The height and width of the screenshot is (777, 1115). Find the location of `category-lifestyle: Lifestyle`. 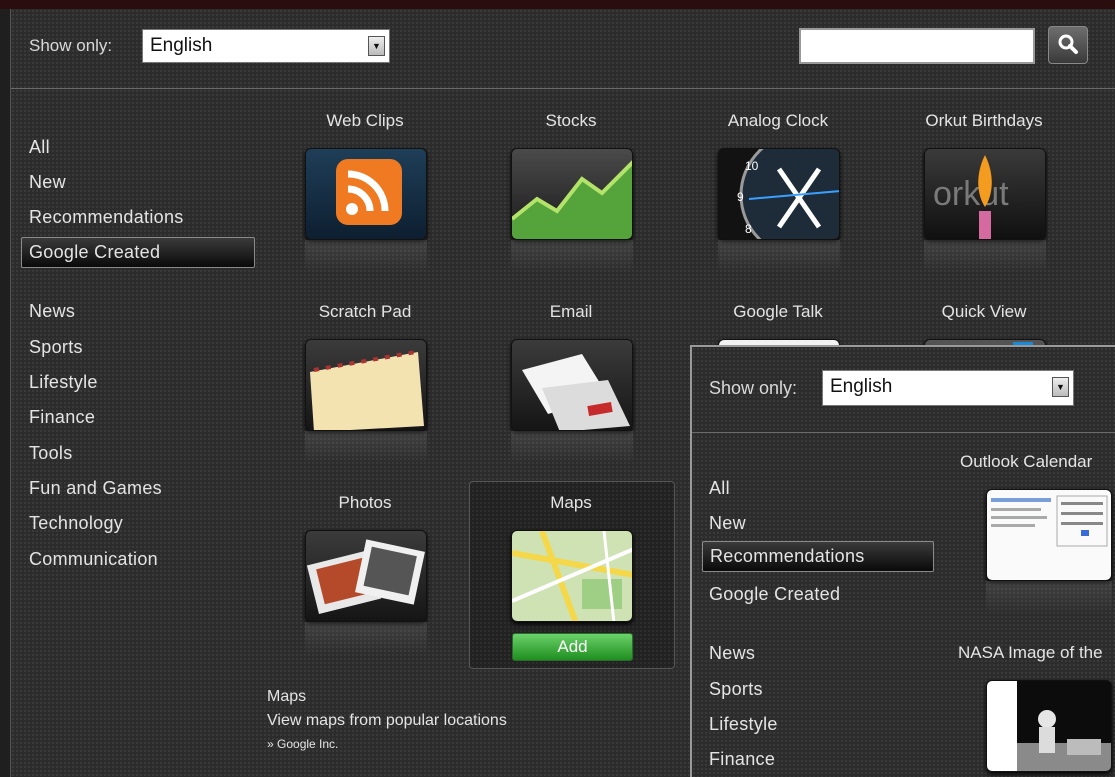

category-lifestyle: Lifestyle is located at coordinates (63, 382).